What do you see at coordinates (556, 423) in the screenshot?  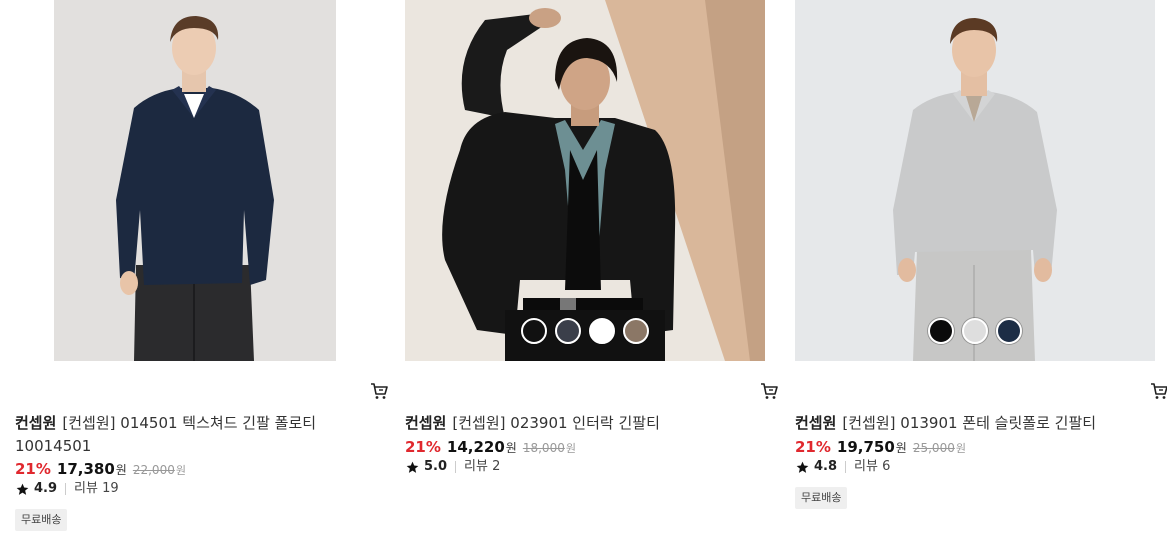 I see `product-name: [컨셉원] 023901 인터락 긴팔티` at bounding box center [556, 423].